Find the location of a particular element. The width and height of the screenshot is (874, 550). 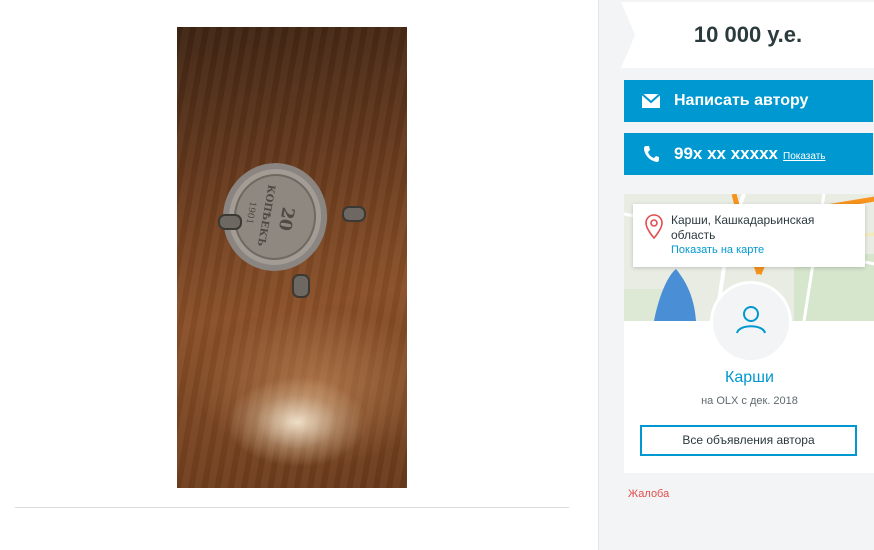

price-label: 10 000 у.е. is located at coordinates (748, 34).